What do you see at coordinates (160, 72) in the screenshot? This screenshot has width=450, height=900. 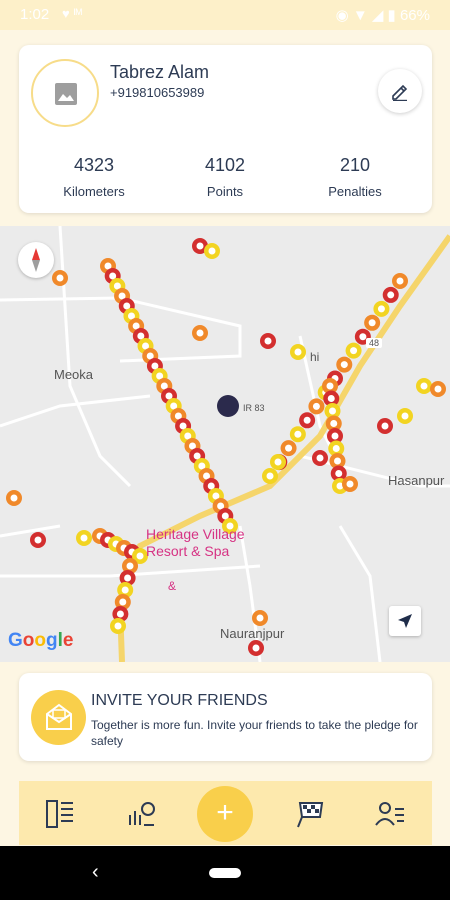 I see `user-name: Tabrez Alam` at bounding box center [160, 72].